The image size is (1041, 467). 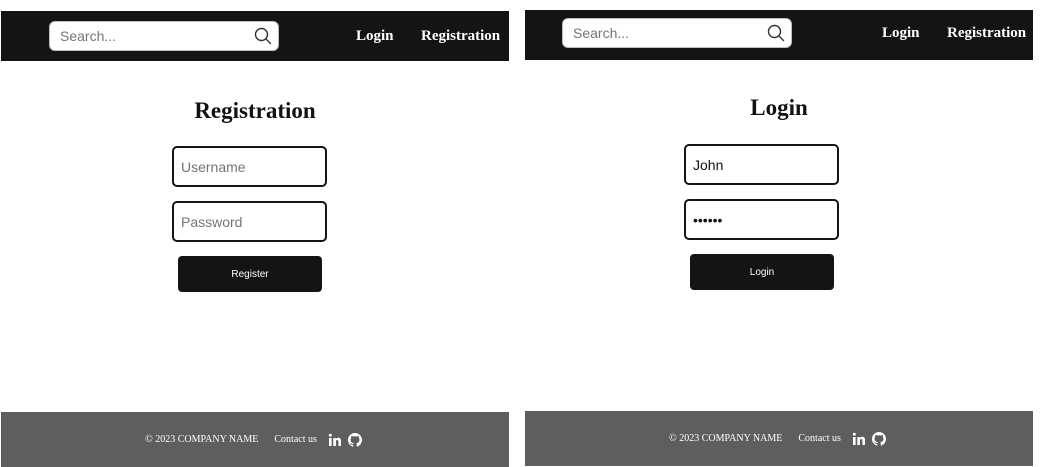 What do you see at coordinates (762, 272) in the screenshot?
I see `login-button: Login` at bounding box center [762, 272].